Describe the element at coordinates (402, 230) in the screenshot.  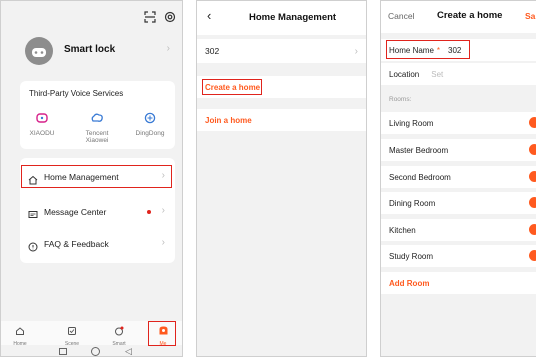
I see `room-label: Kitchen` at that location.